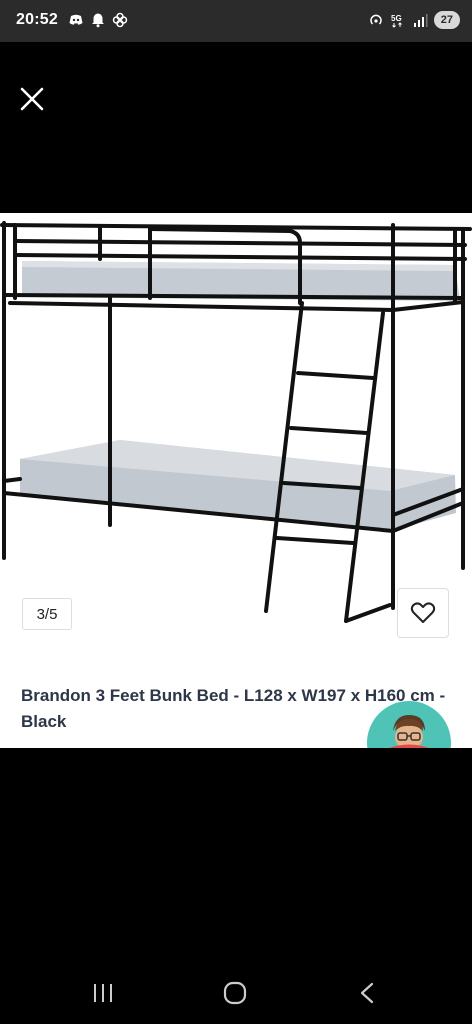 Image resolution: width=472 pixels, height=1024 pixels. Describe the element at coordinates (37, 19) in the screenshot. I see `status-time: 20:52` at that location.